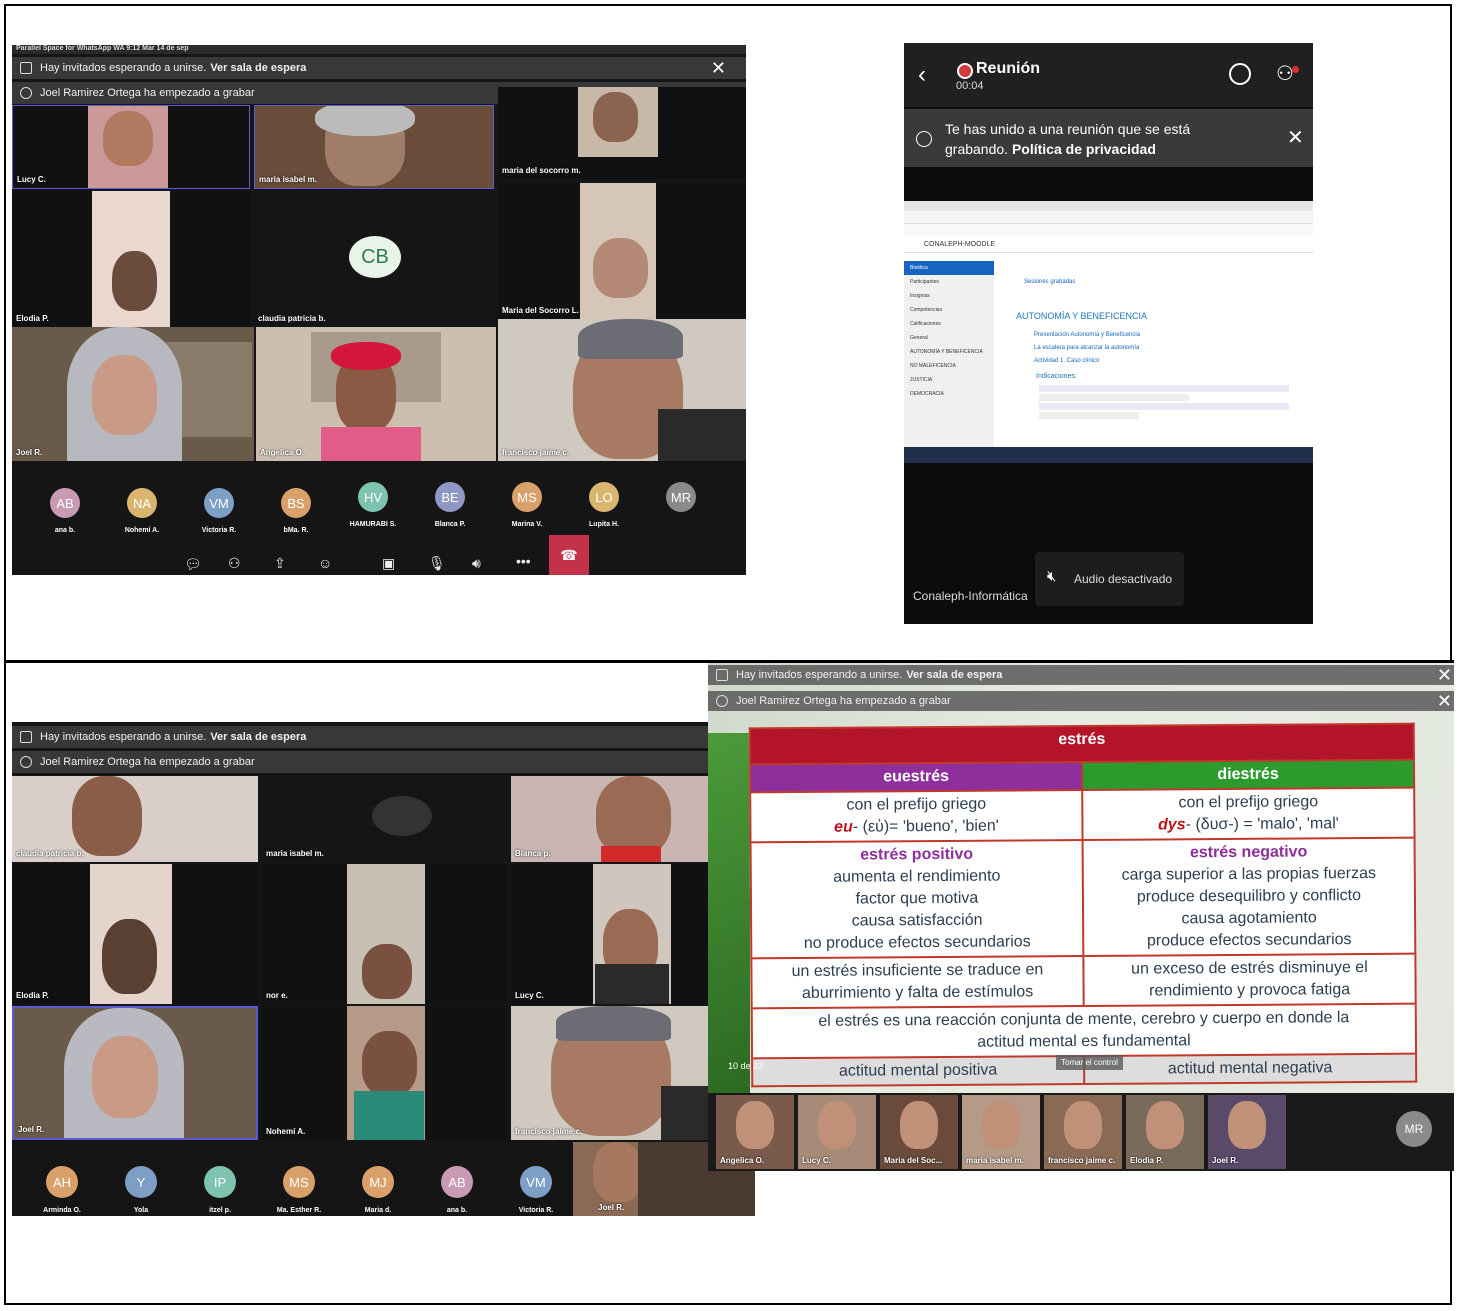 This screenshot has height=1311, width=1460. I want to click on video-tile: maria del socorro m., so click(622, 133).